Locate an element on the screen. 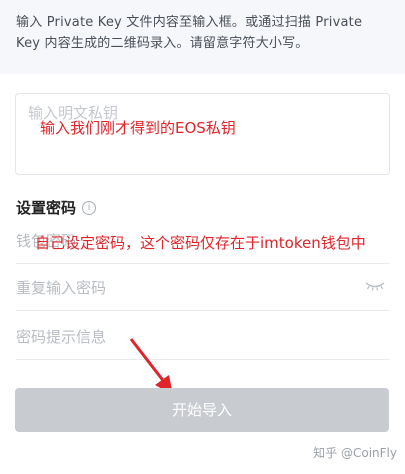 This screenshot has width=405, height=474. repeat-password-placeholder: 重复输入密码 is located at coordinates (61, 288).